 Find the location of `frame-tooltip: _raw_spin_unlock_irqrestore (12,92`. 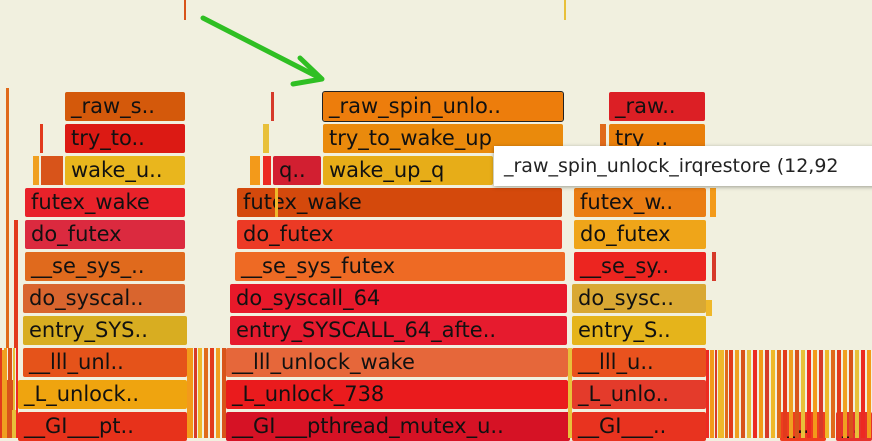

frame-tooltip: _raw_spin_unlock_irqrestore (12,92 is located at coordinates (683, 166).